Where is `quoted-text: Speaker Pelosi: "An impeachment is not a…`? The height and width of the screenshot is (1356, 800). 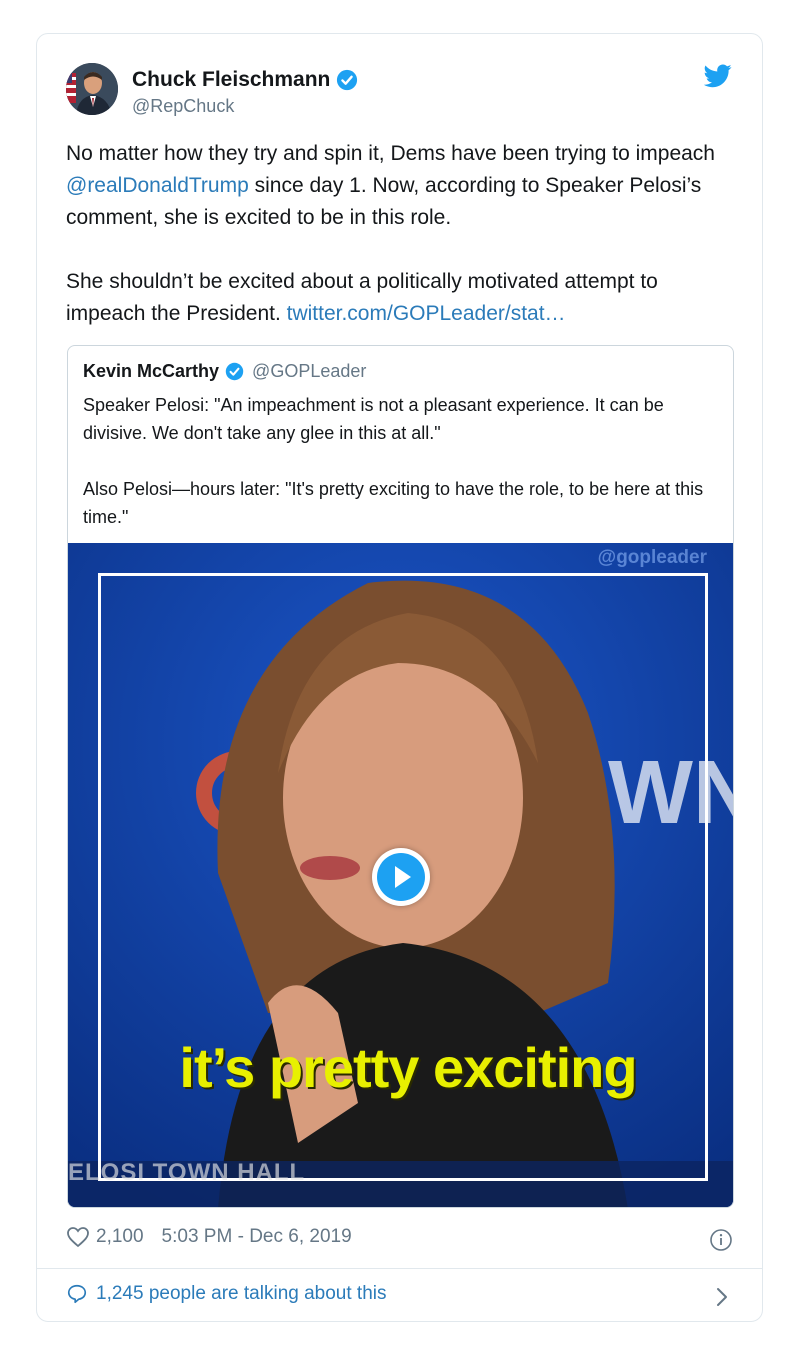 quoted-text: Speaker Pelosi: "An impeachment is not a… is located at coordinates (398, 461).